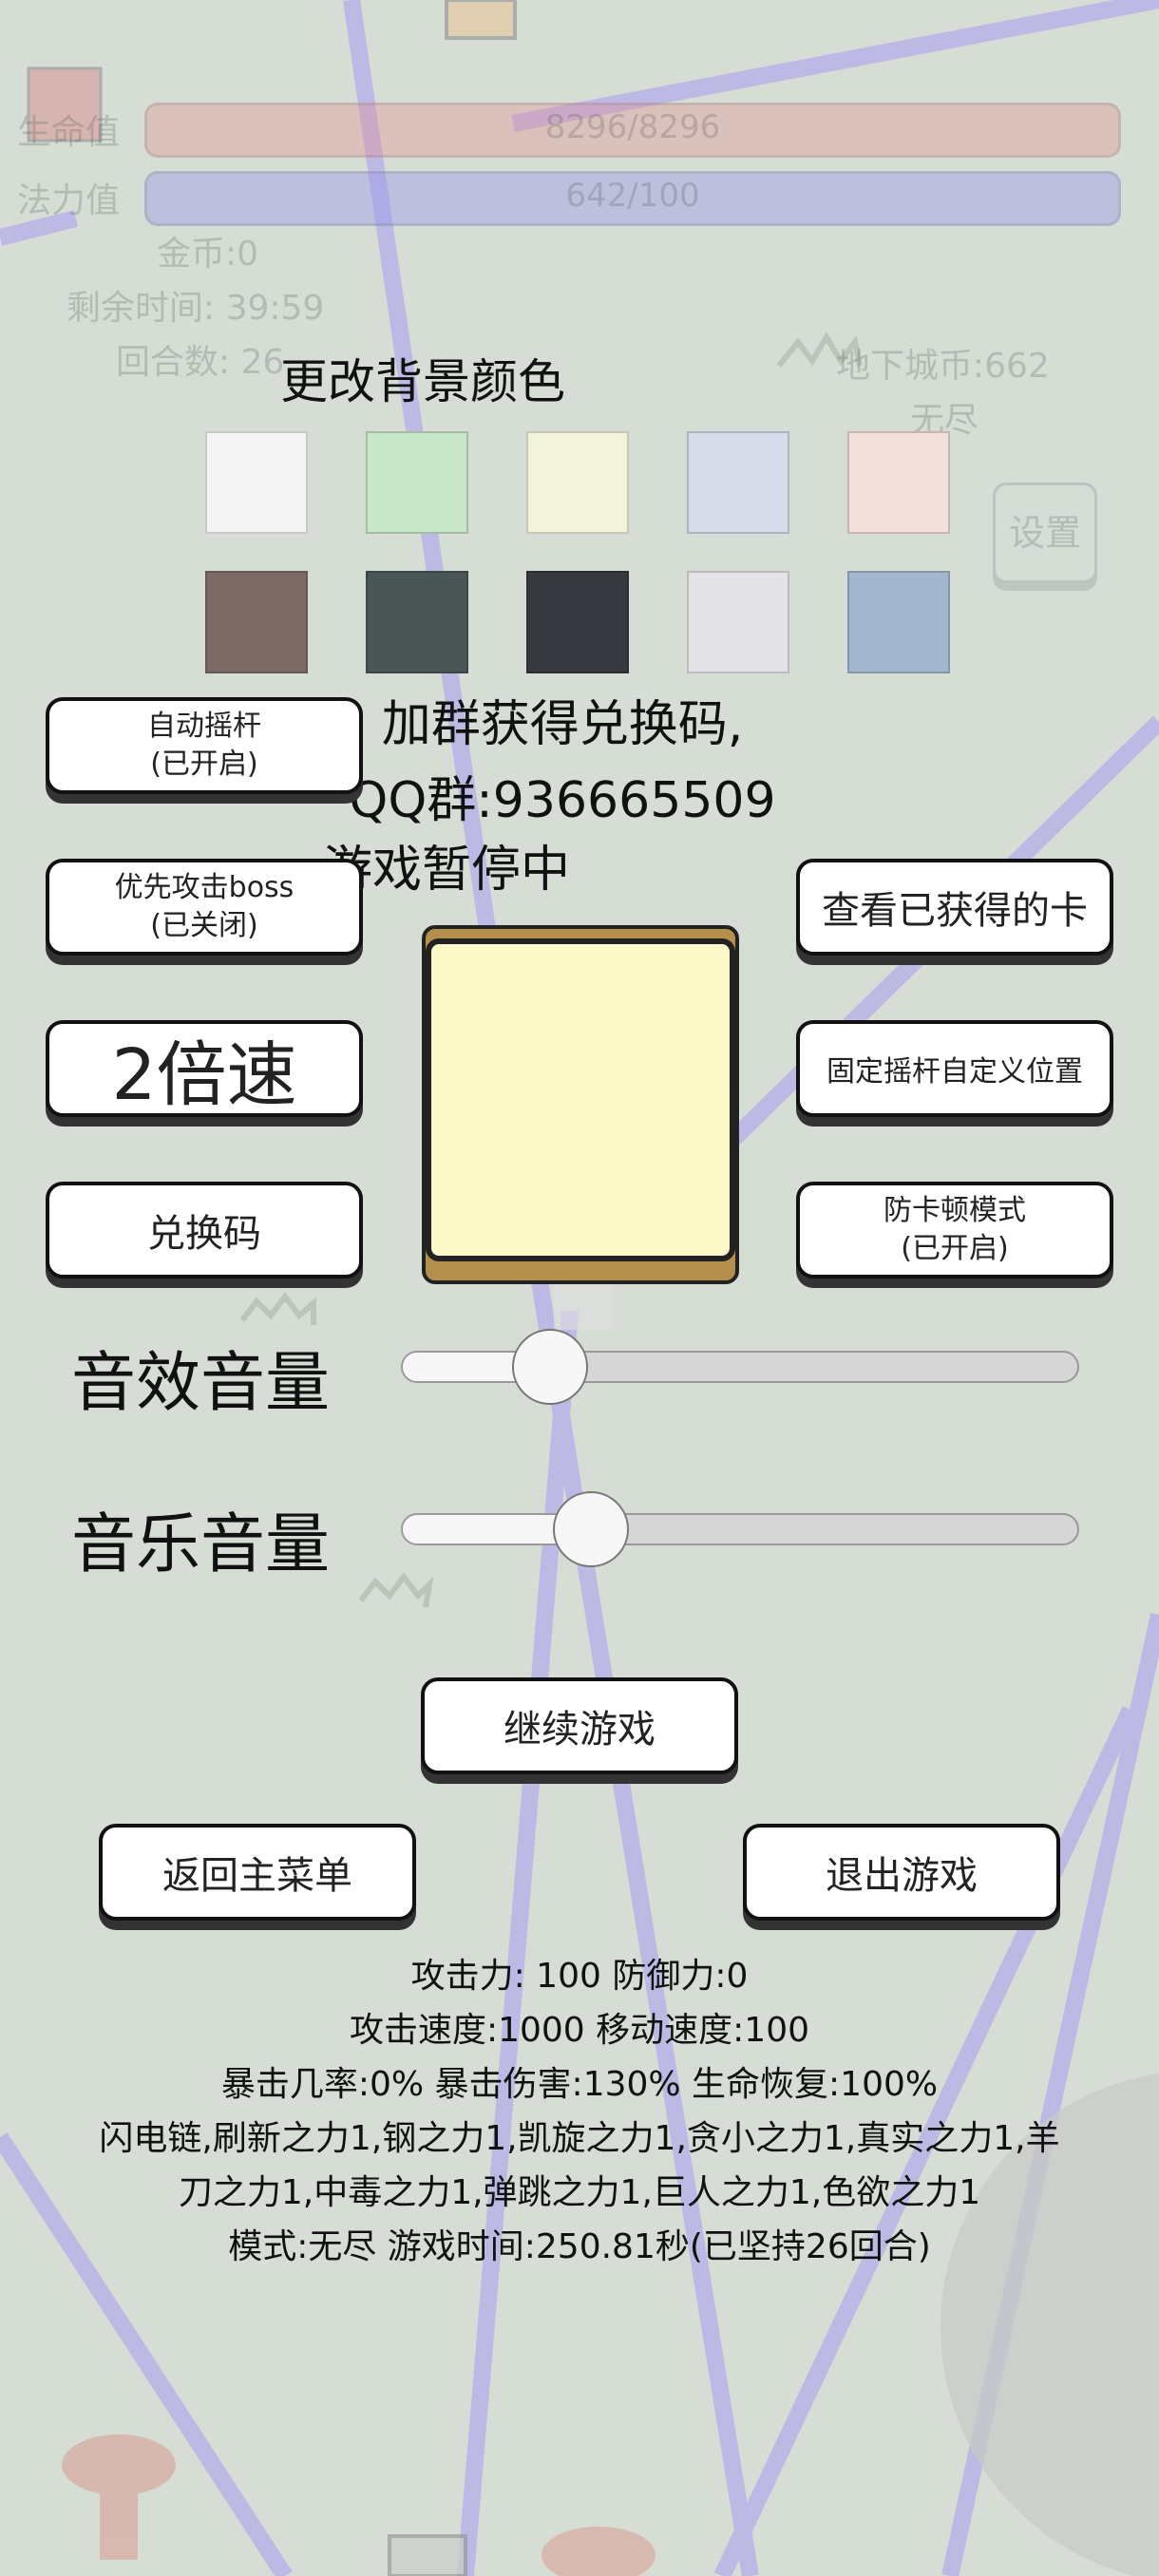 The height and width of the screenshot is (2576, 1159). Describe the element at coordinates (550, 1367) in the screenshot. I see `sfx-volume-knob` at that location.